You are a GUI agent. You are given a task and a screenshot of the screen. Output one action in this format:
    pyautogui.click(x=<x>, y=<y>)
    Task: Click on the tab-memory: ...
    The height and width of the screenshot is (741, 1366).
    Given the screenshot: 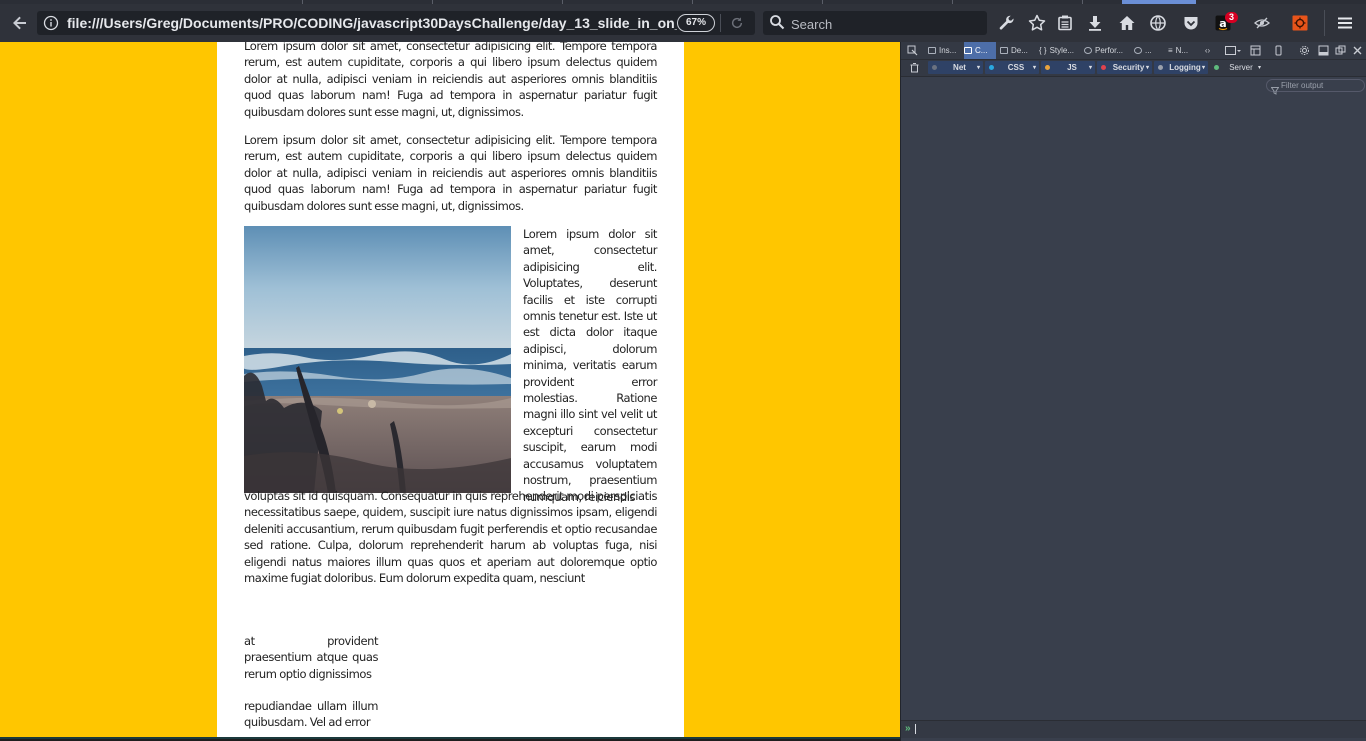 What is the action you would take?
    pyautogui.click(x=1149, y=50)
    